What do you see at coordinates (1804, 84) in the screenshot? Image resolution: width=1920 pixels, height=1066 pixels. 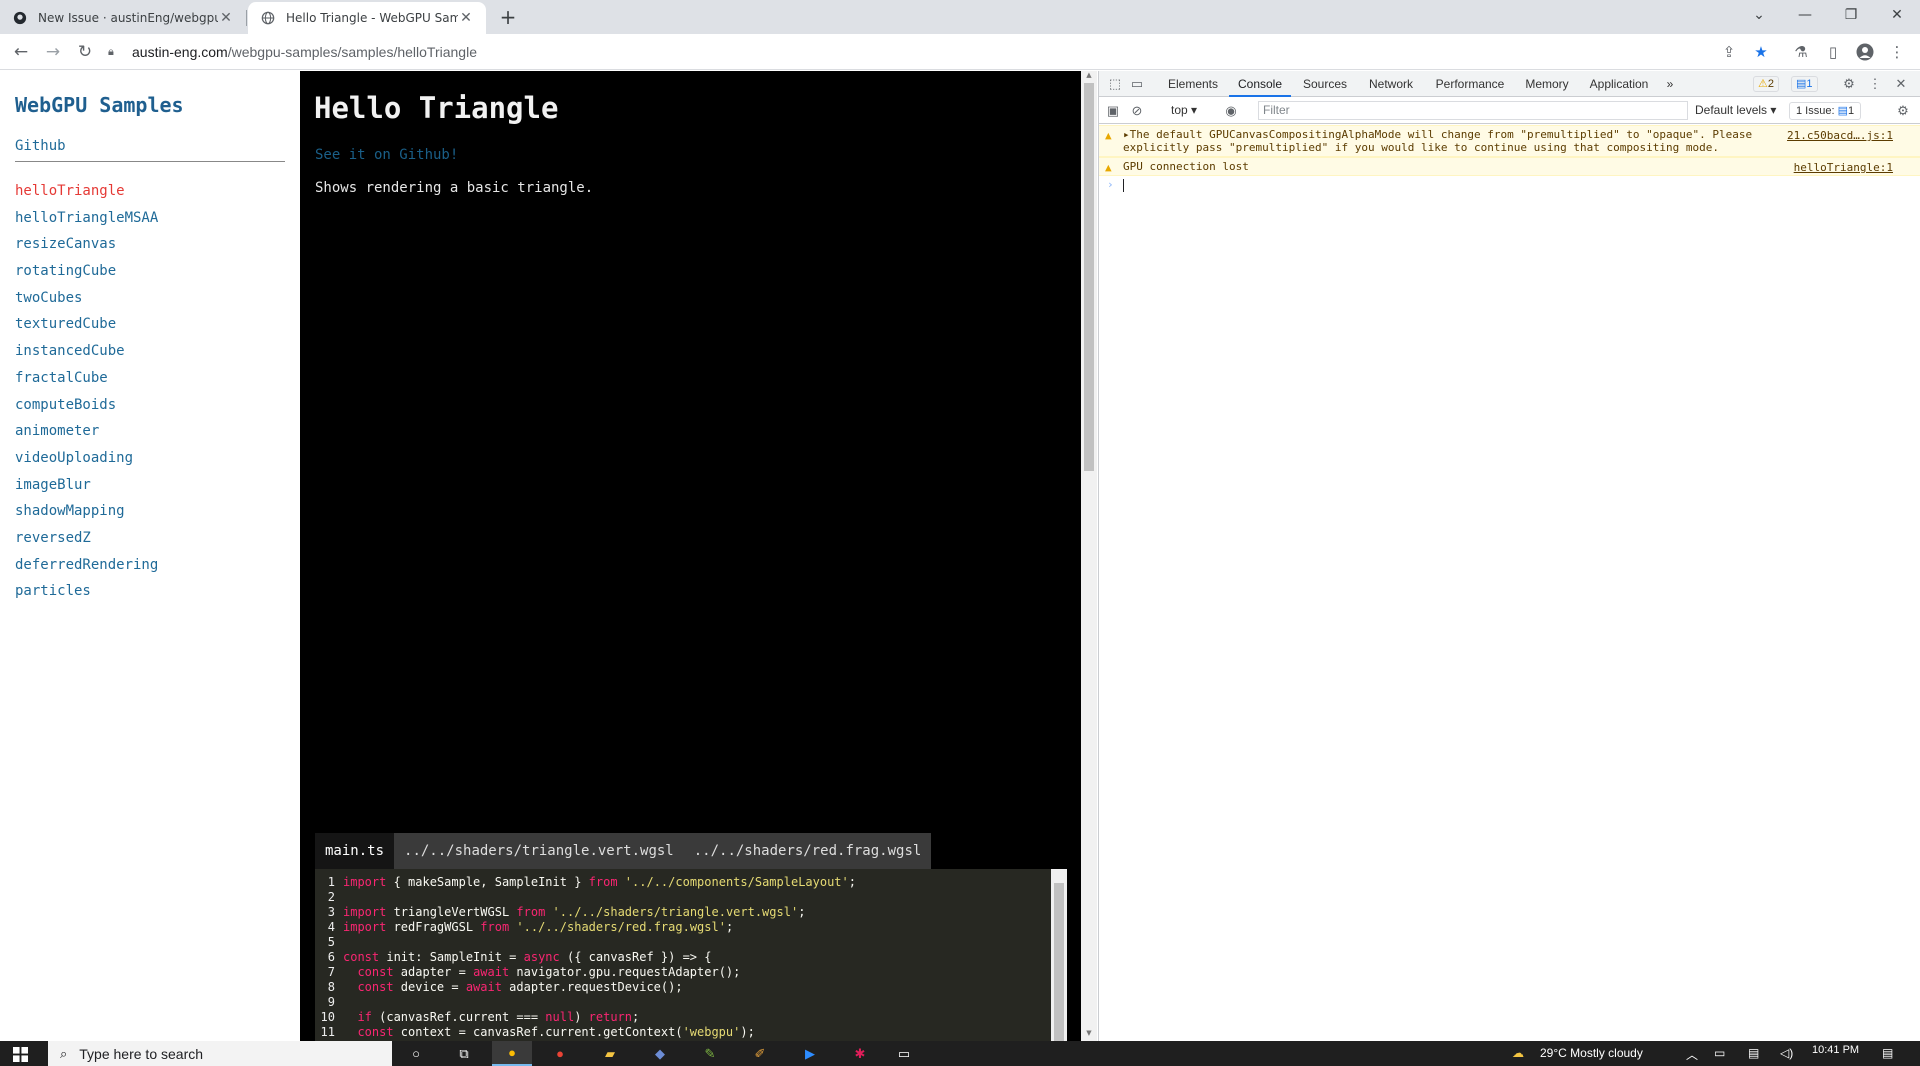 I see `info-count-badge: ▤1` at bounding box center [1804, 84].